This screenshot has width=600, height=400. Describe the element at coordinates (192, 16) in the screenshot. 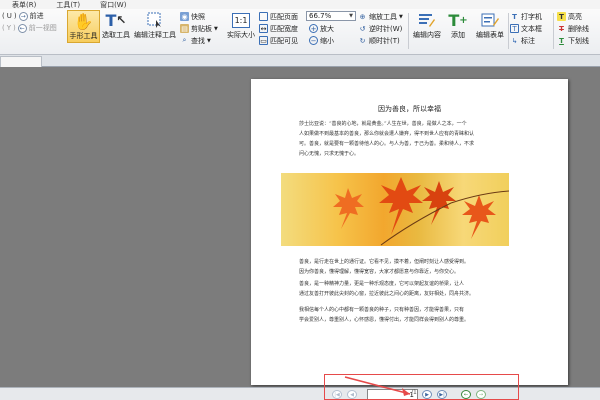

I see `snapshot-button: ◉ 快照` at that location.